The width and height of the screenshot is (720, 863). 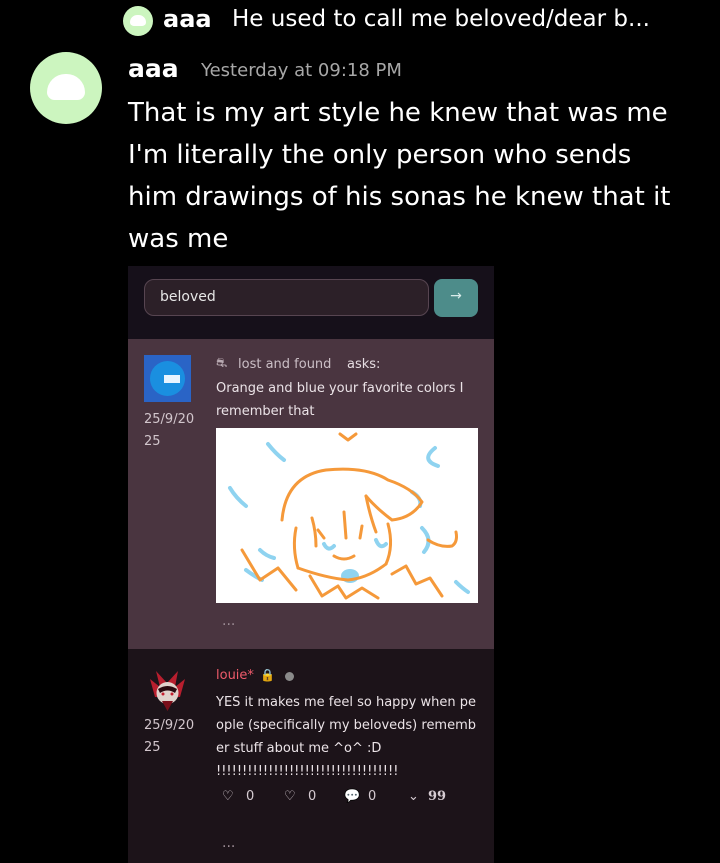 I want to click on search-value: beloved, so click(x=188, y=297).